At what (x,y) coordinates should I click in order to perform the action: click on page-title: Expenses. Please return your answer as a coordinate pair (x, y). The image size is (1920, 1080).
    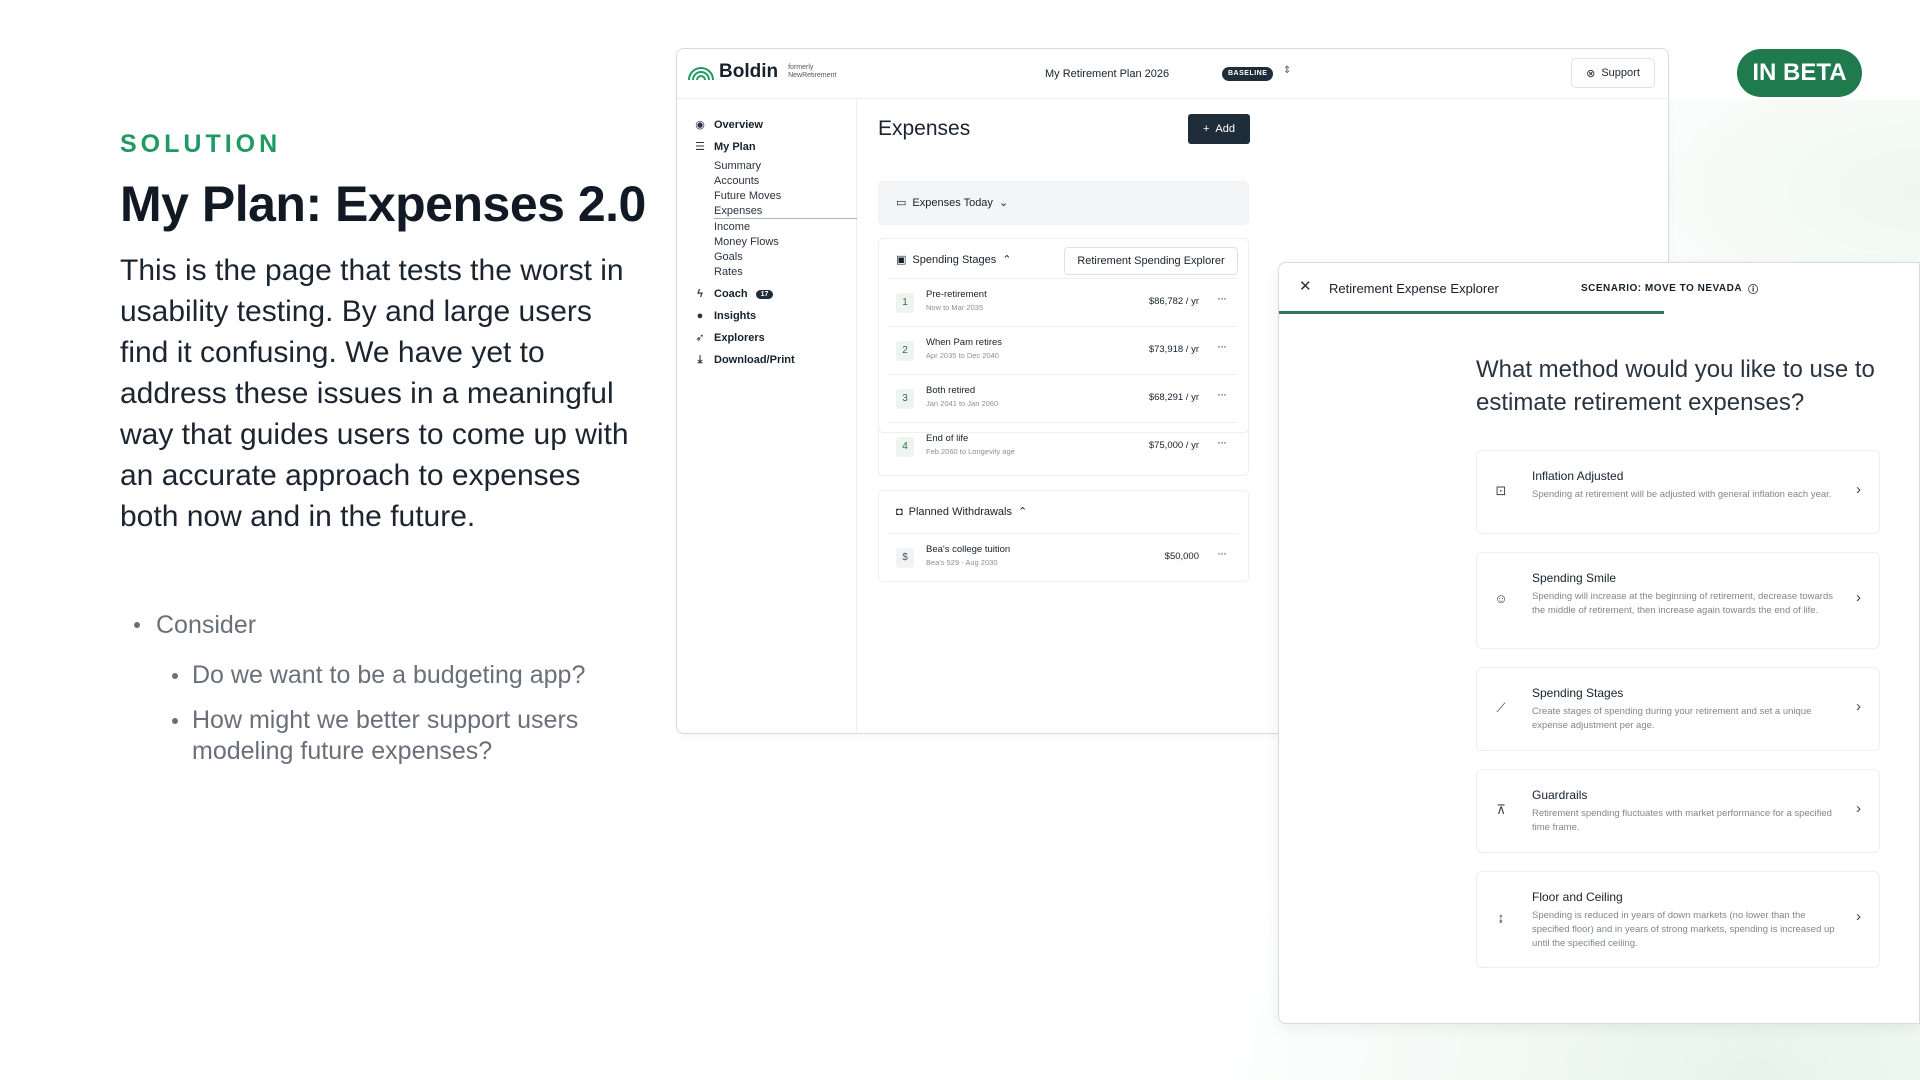
    Looking at the image, I should click on (924, 128).